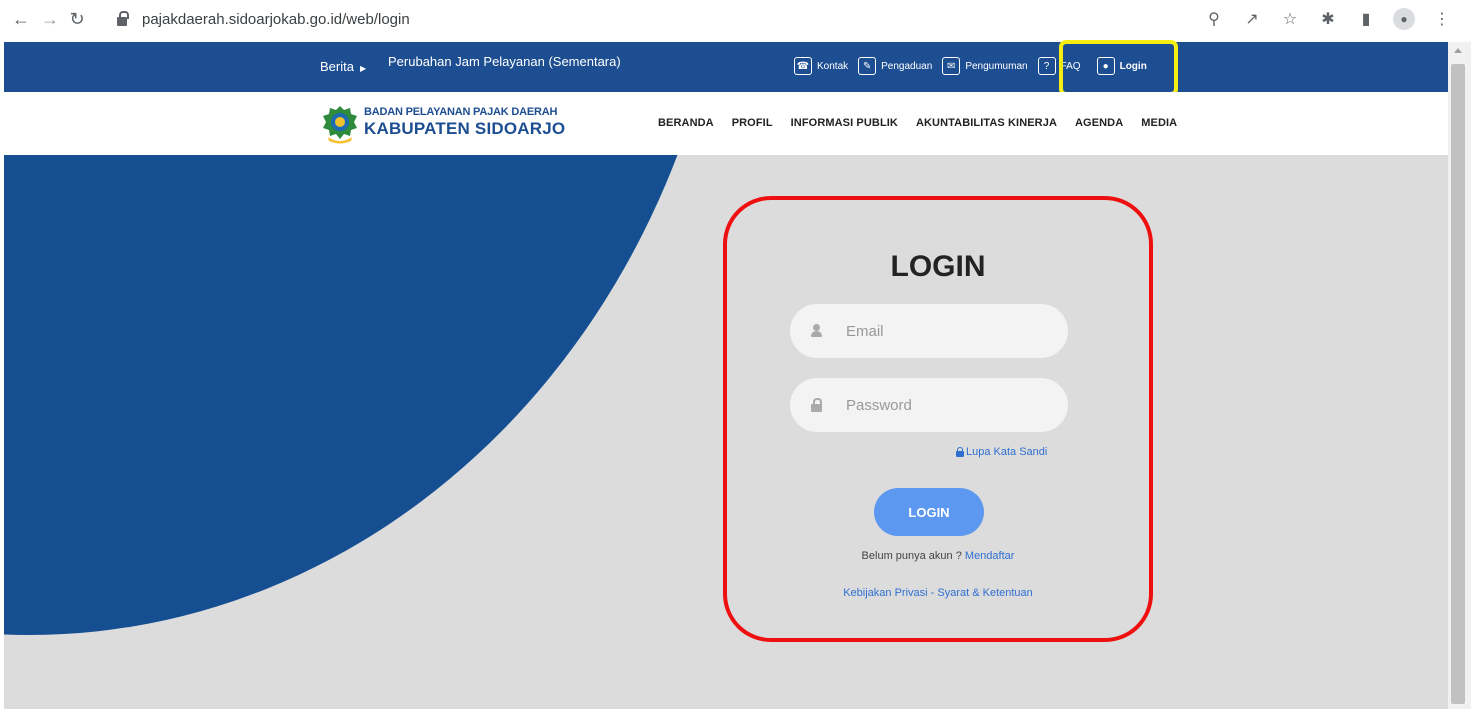 Image resolution: width=1471 pixels, height=709 pixels. Describe the element at coordinates (1046, 66) in the screenshot. I see `question-icon: ?` at that location.